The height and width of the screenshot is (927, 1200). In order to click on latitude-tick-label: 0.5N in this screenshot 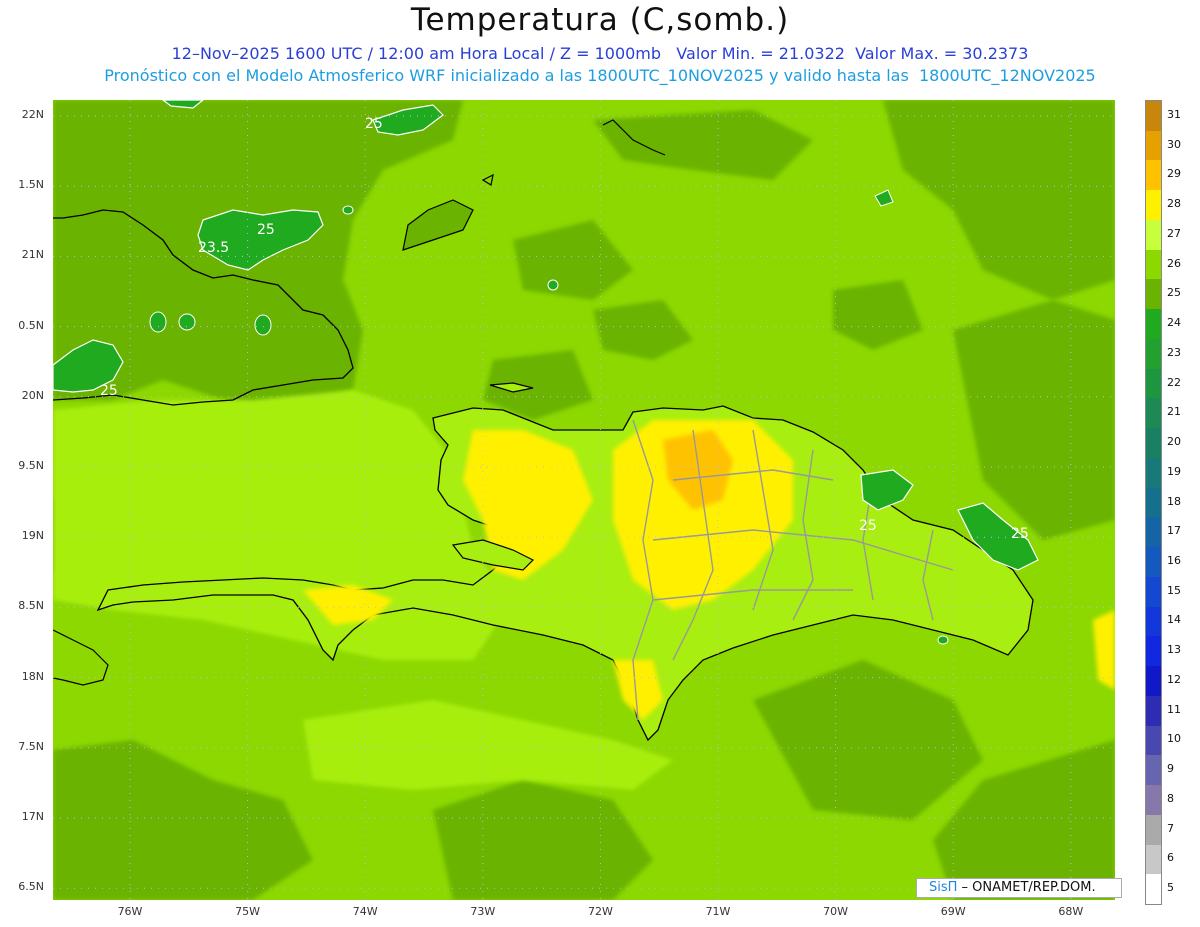, I will do `click(31, 325)`.